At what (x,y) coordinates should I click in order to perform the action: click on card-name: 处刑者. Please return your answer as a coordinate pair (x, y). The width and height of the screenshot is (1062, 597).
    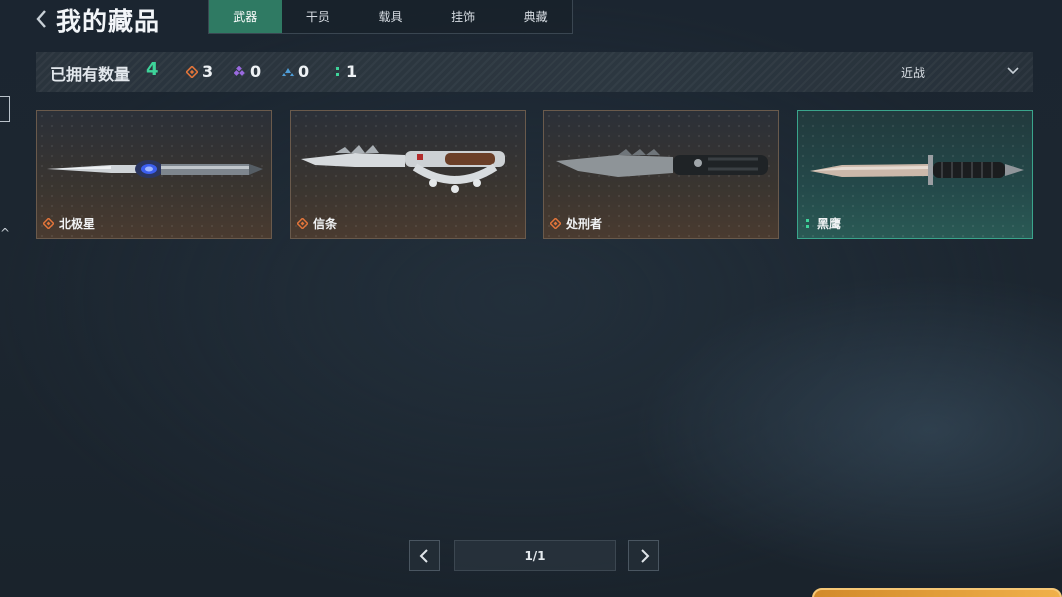
    Looking at the image, I should click on (584, 224).